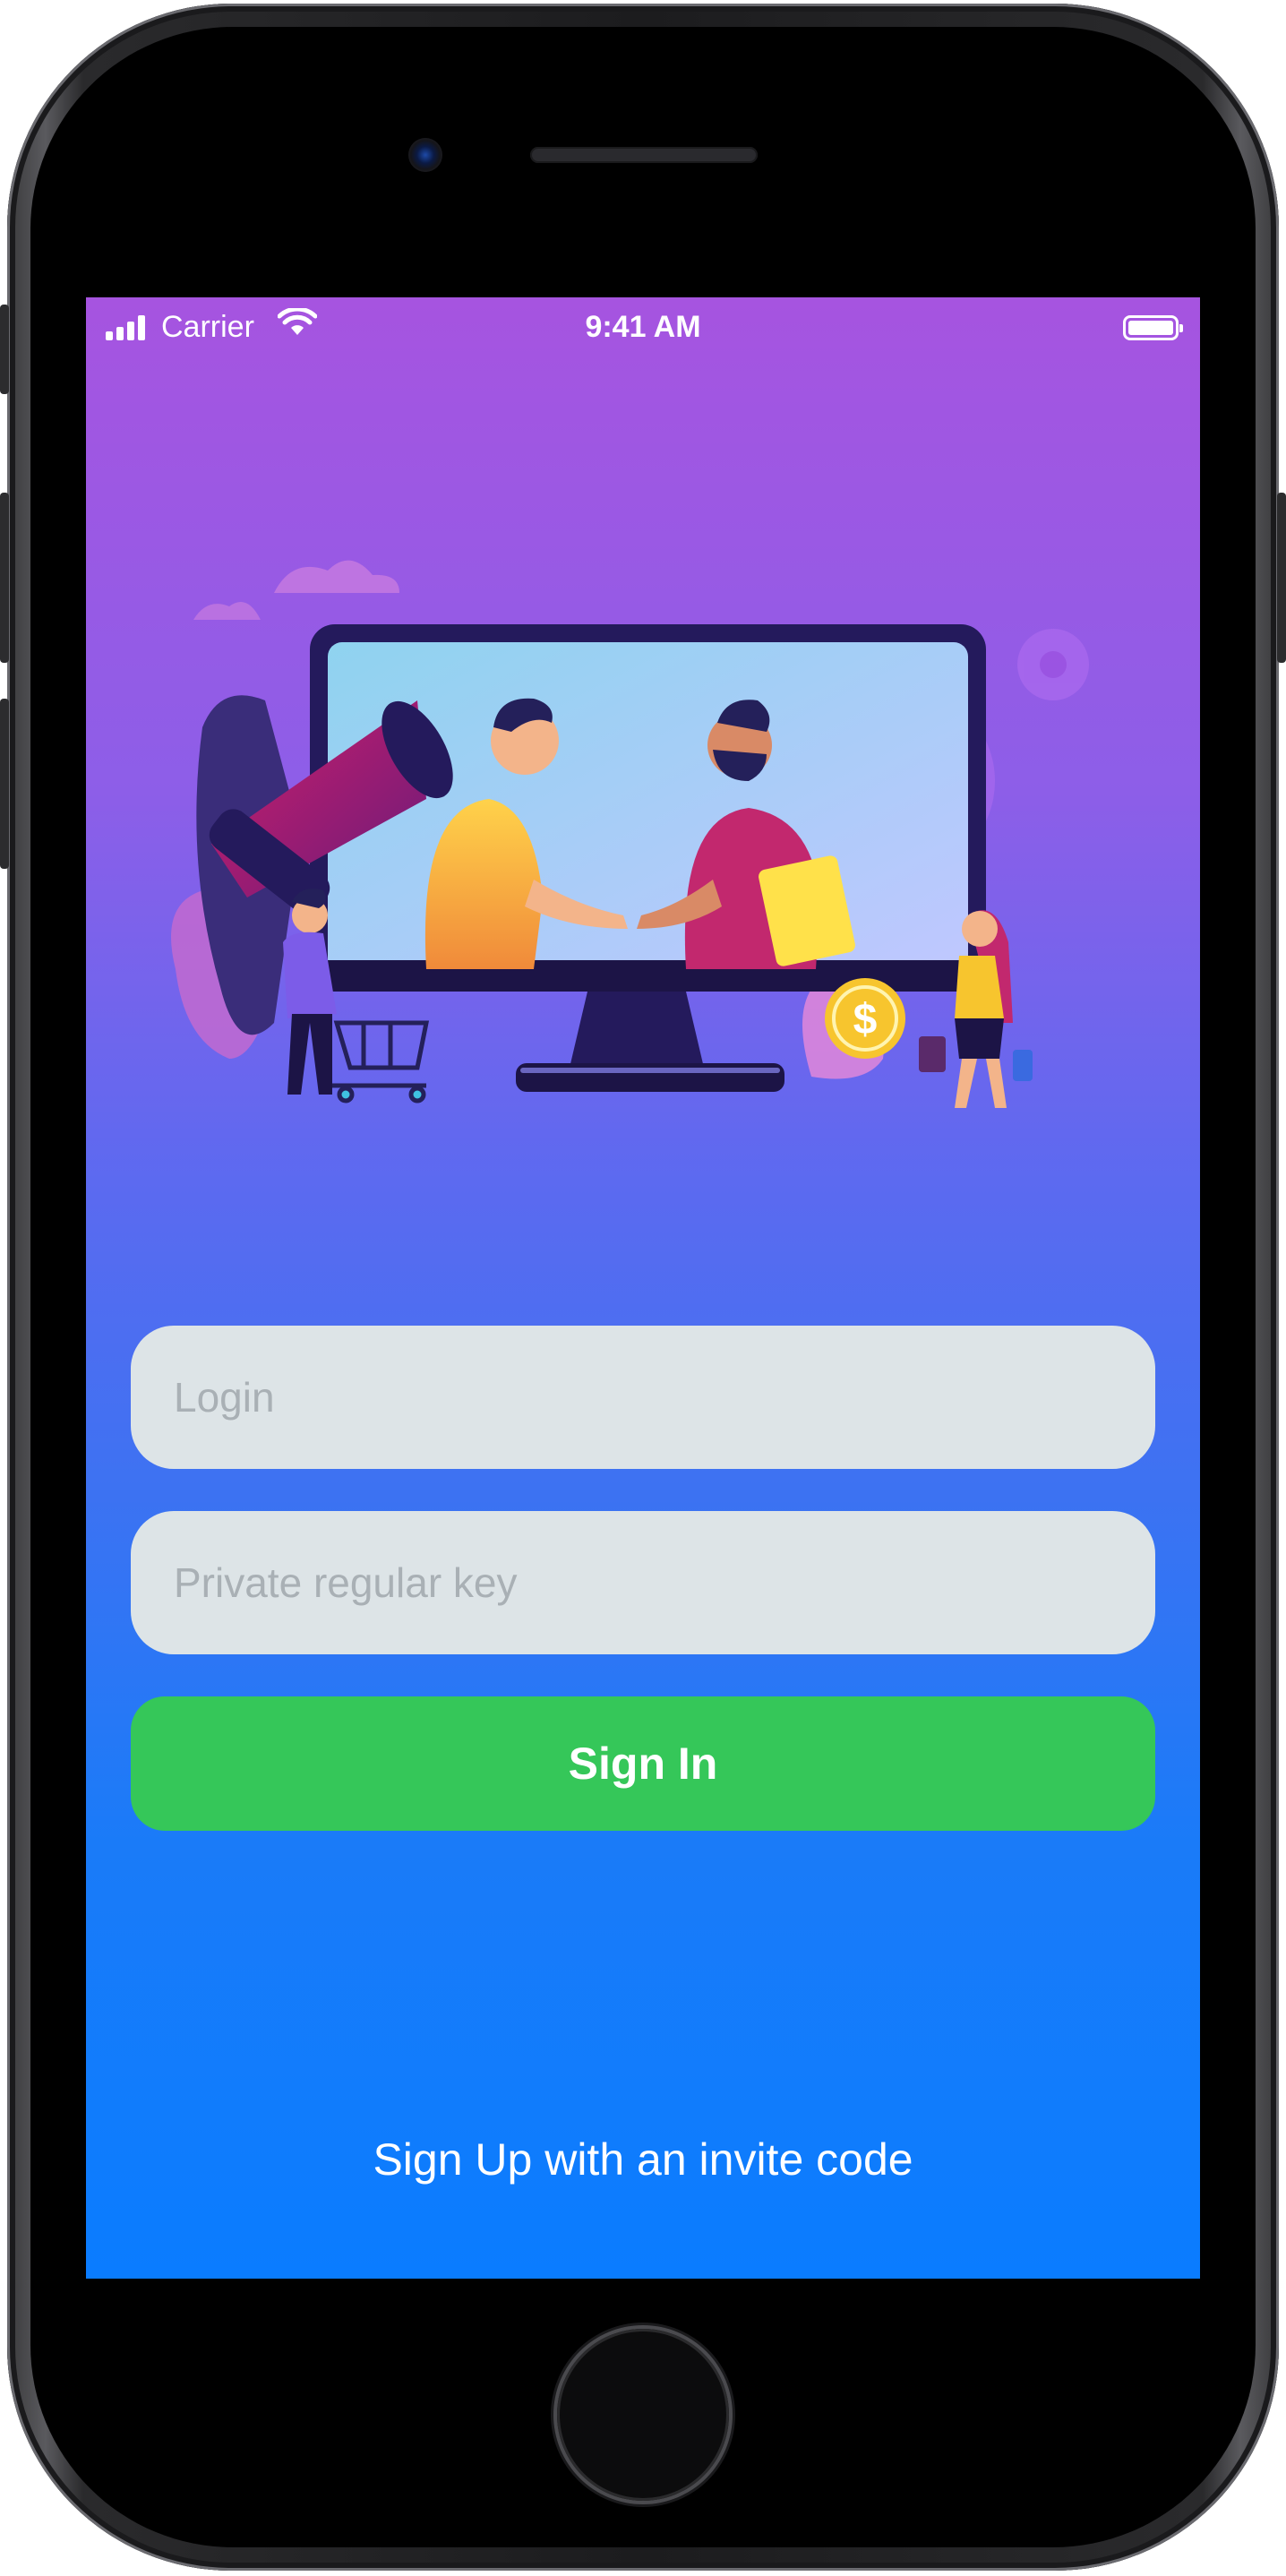  What do you see at coordinates (643, 1397) in the screenshot?
I see `login-input` at bounding box center [643, 1397].